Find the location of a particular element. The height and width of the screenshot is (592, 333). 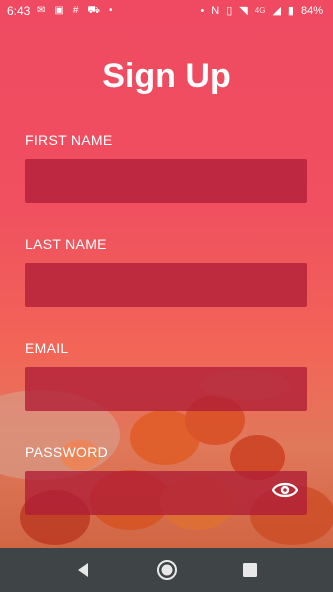

email-field is located at coordinates (166, 389).